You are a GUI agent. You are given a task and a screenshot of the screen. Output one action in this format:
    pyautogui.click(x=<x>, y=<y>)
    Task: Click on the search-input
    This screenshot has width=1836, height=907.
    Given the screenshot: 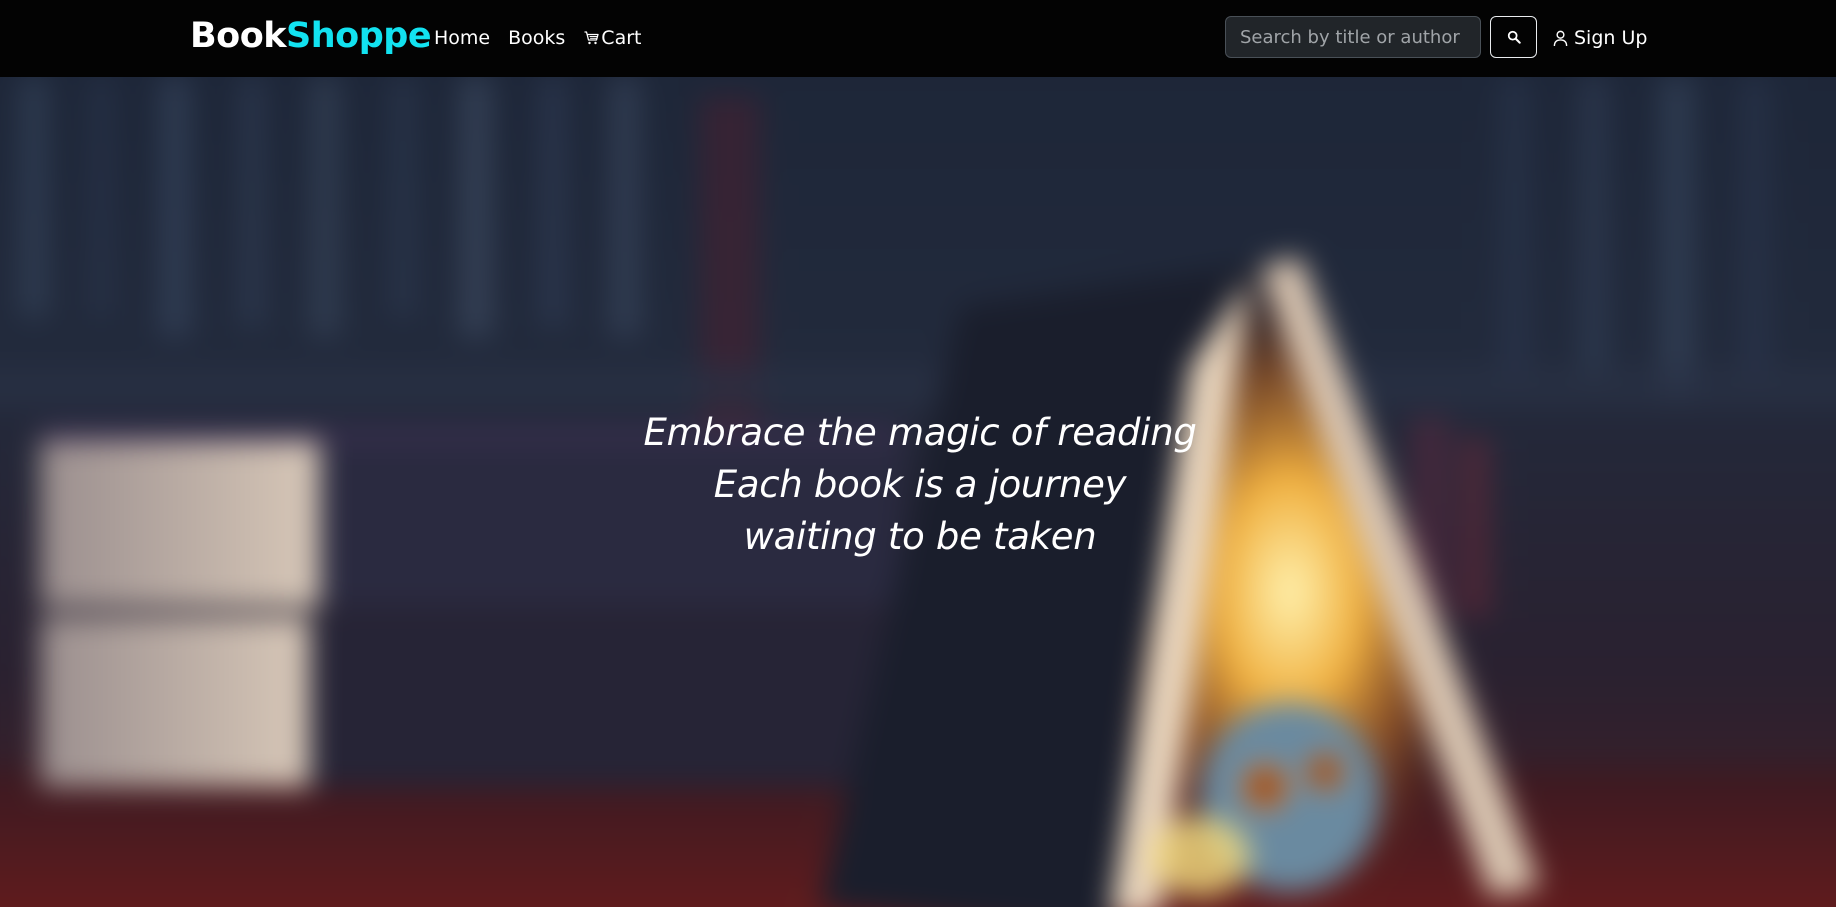 What is the action you would take?
    pyautogui.click(x=1353, y=37)
    